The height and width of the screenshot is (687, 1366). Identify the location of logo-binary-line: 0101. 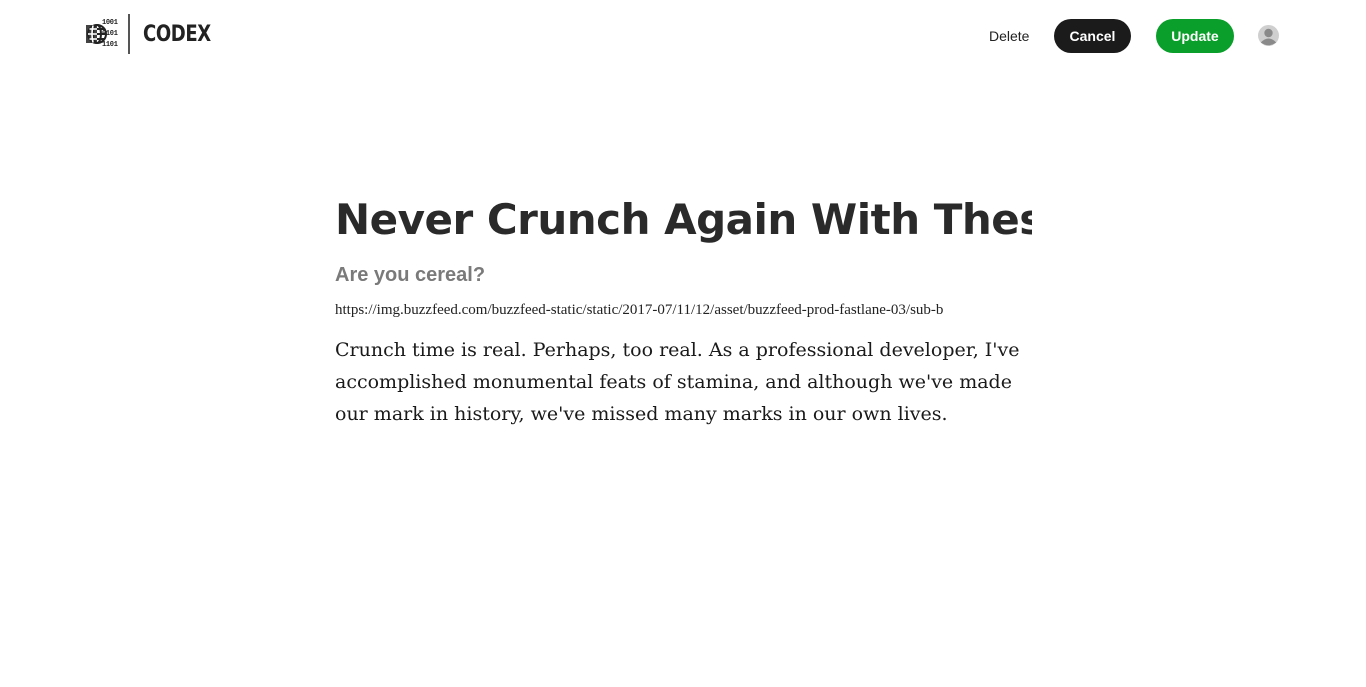
(110, 34).